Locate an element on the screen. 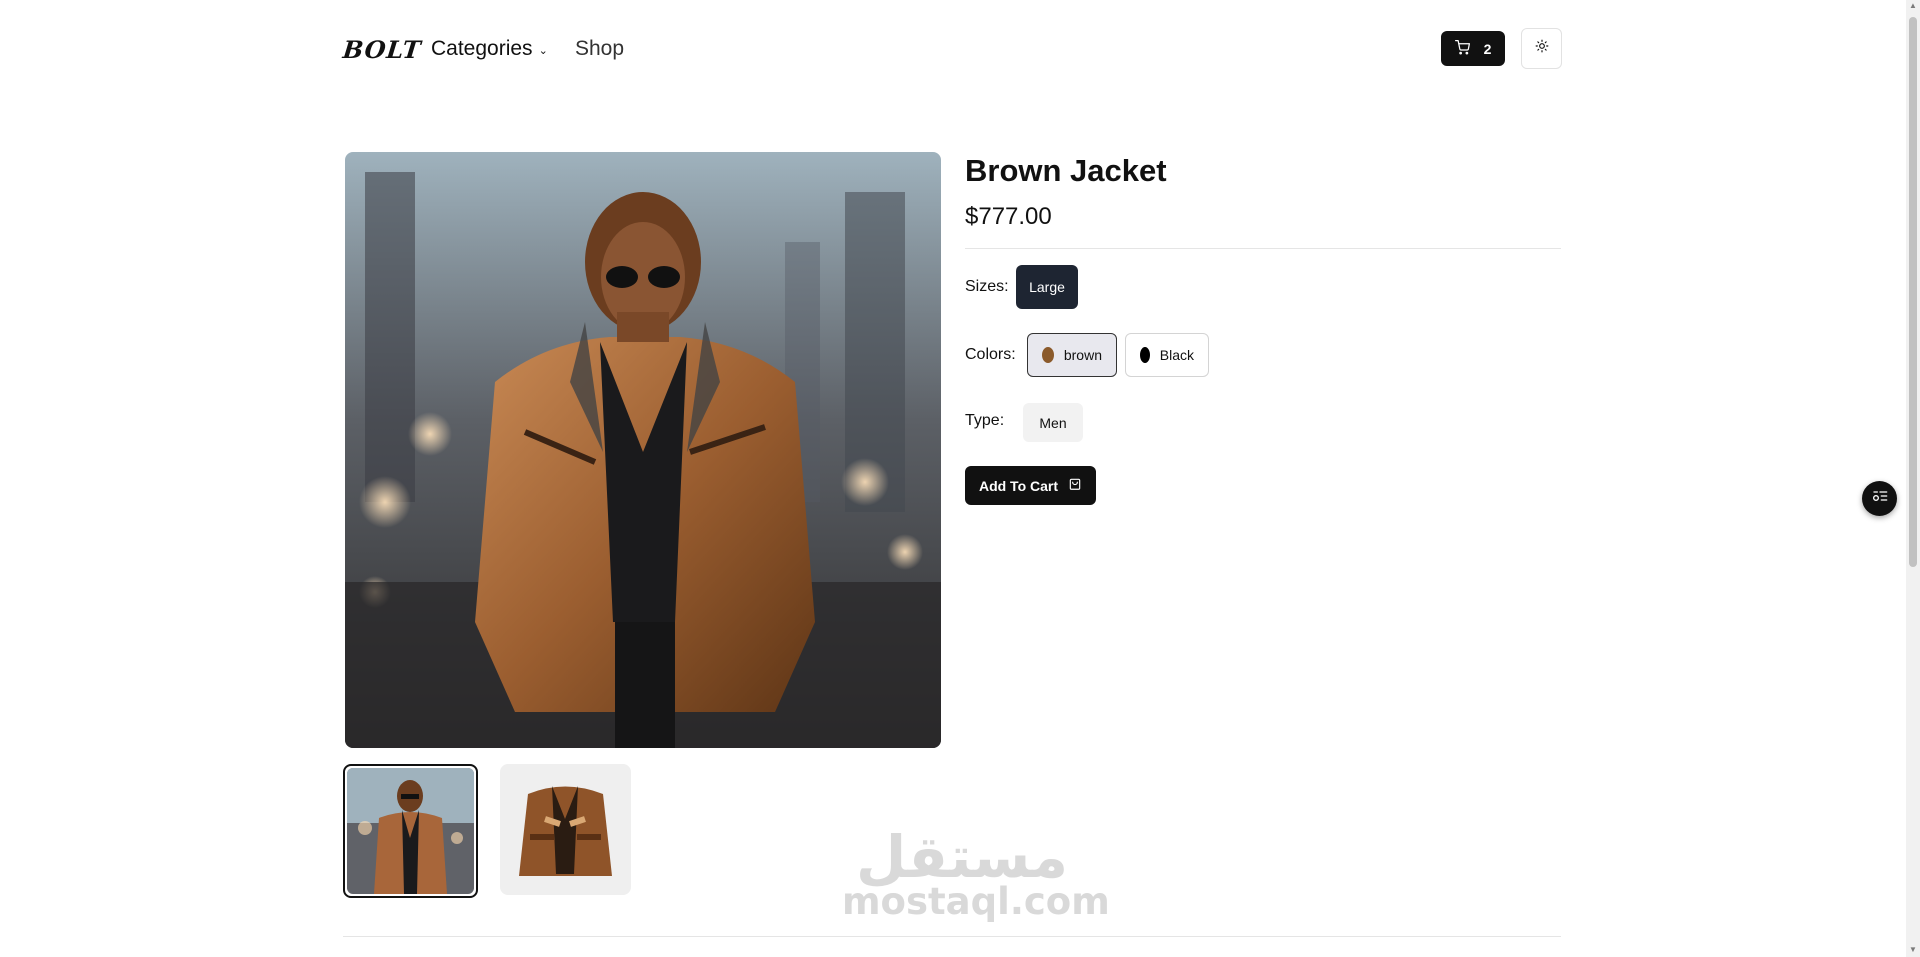  details-divider is located at coordinates (1263, 248).